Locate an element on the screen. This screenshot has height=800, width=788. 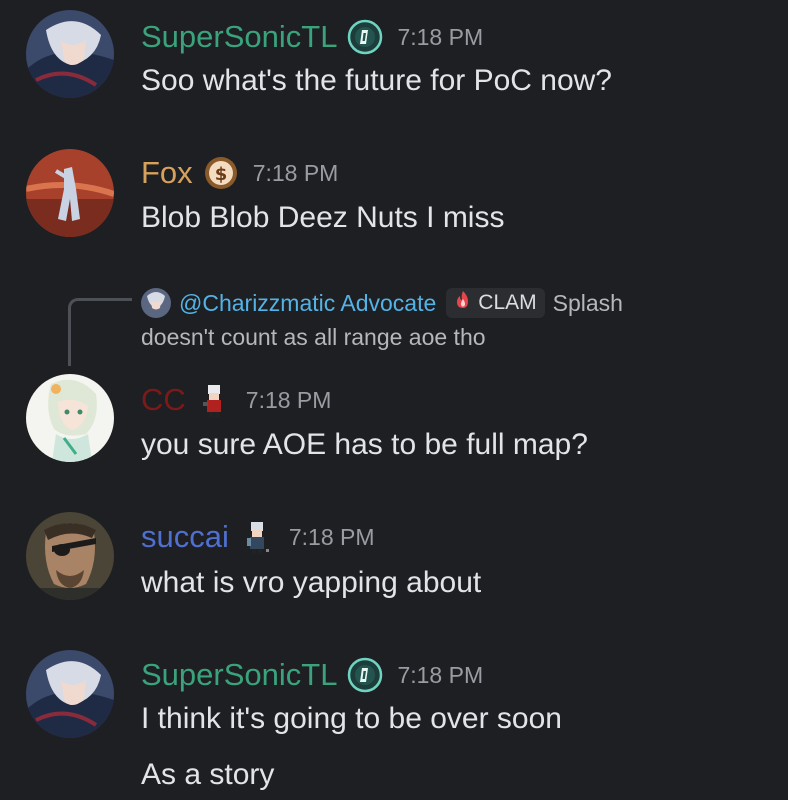
guild-tag-label: CLAM is located at coordinates (507, 302).